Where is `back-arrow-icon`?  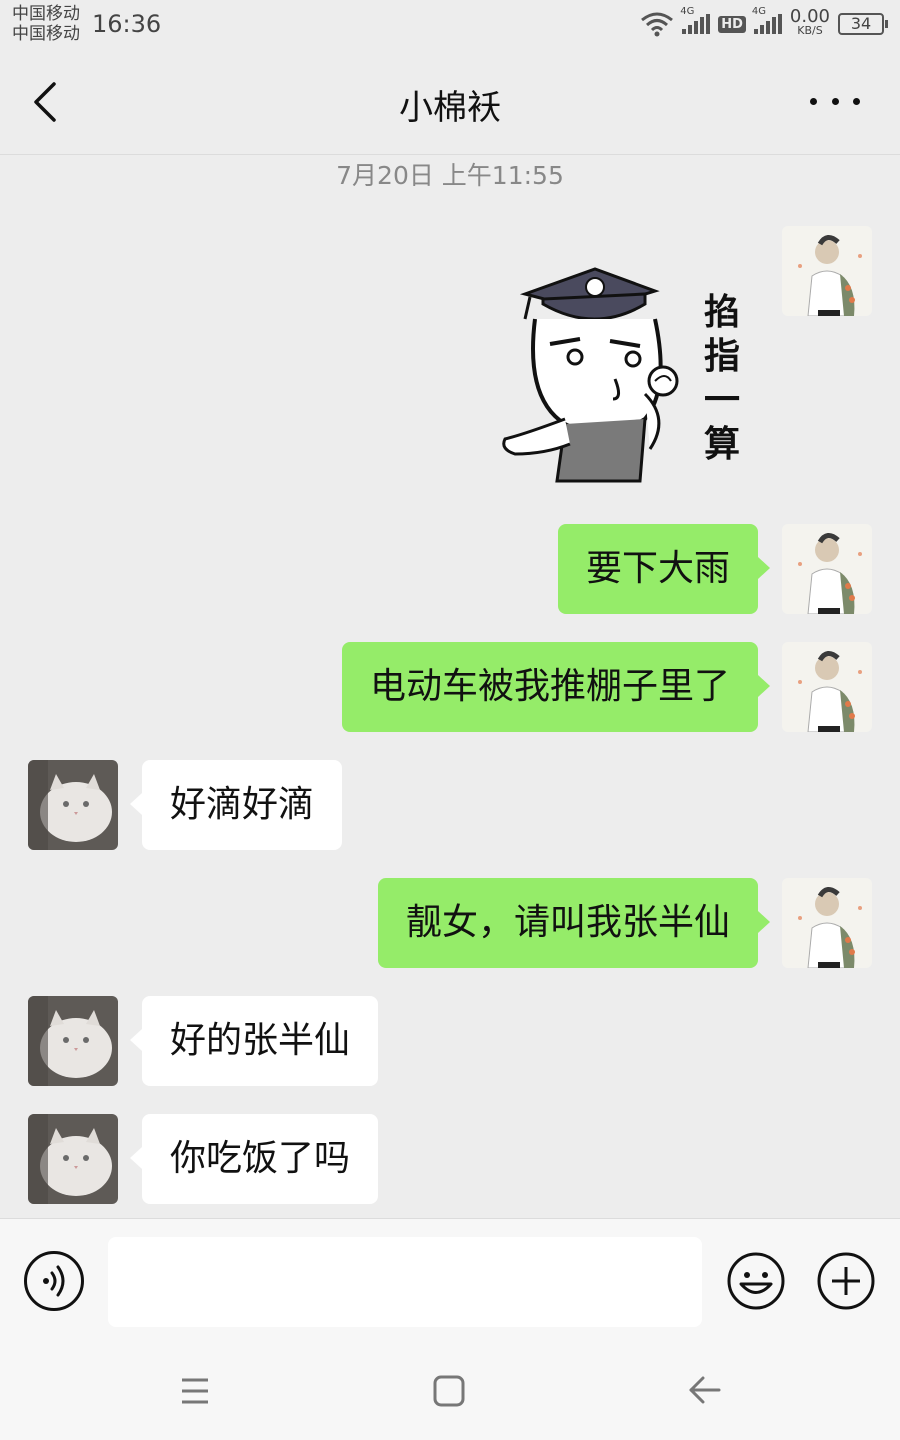
back-arrow-icon is located at coordinates (705, 1390).